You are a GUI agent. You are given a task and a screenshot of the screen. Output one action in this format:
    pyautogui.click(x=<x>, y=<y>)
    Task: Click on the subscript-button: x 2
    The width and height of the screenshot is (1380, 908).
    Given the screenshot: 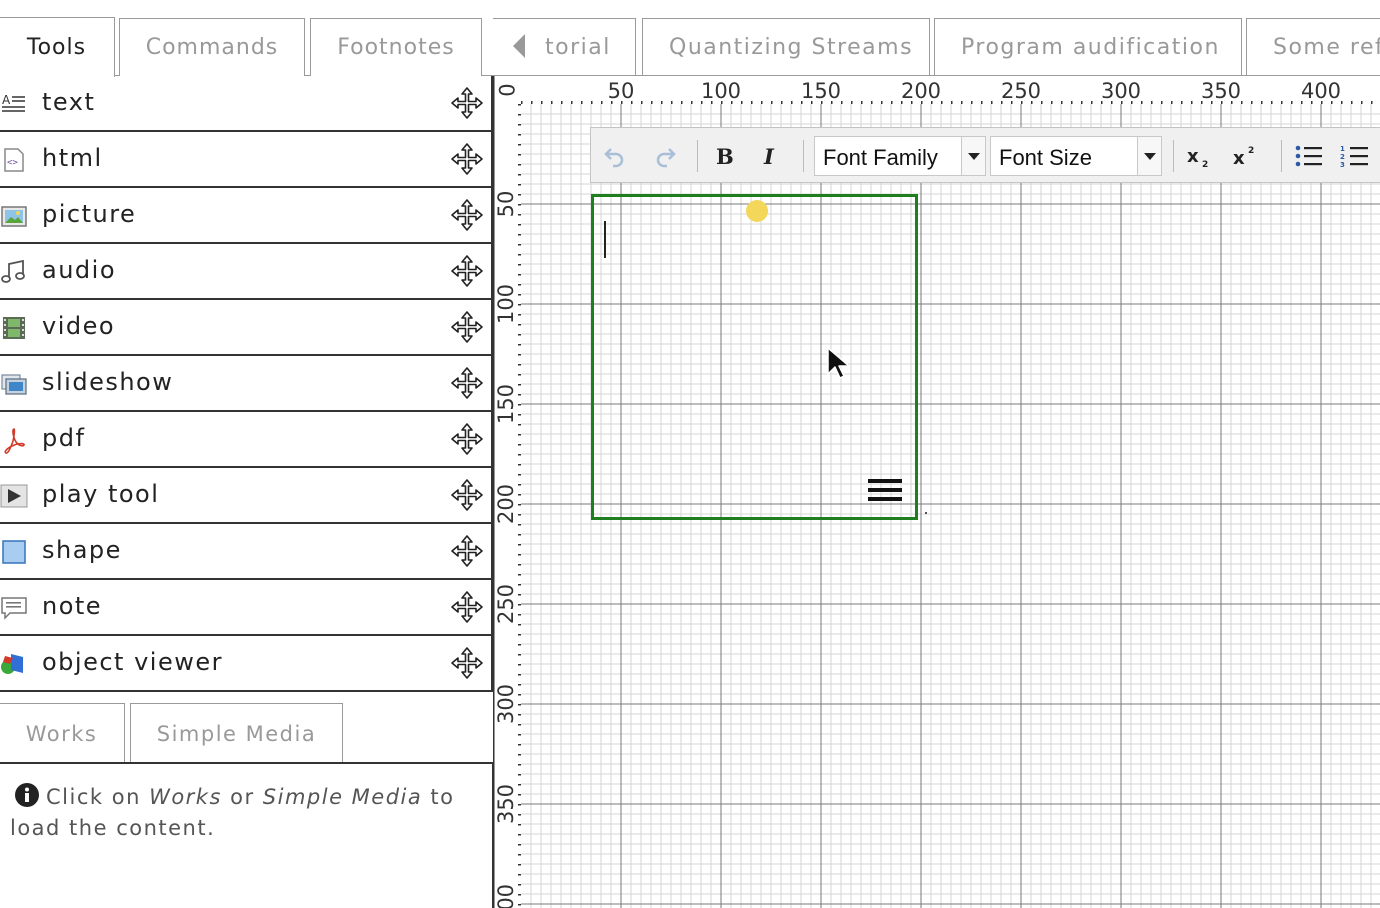 What is the action you would take?
    pyautogui.click(x=1201, y=156)
    